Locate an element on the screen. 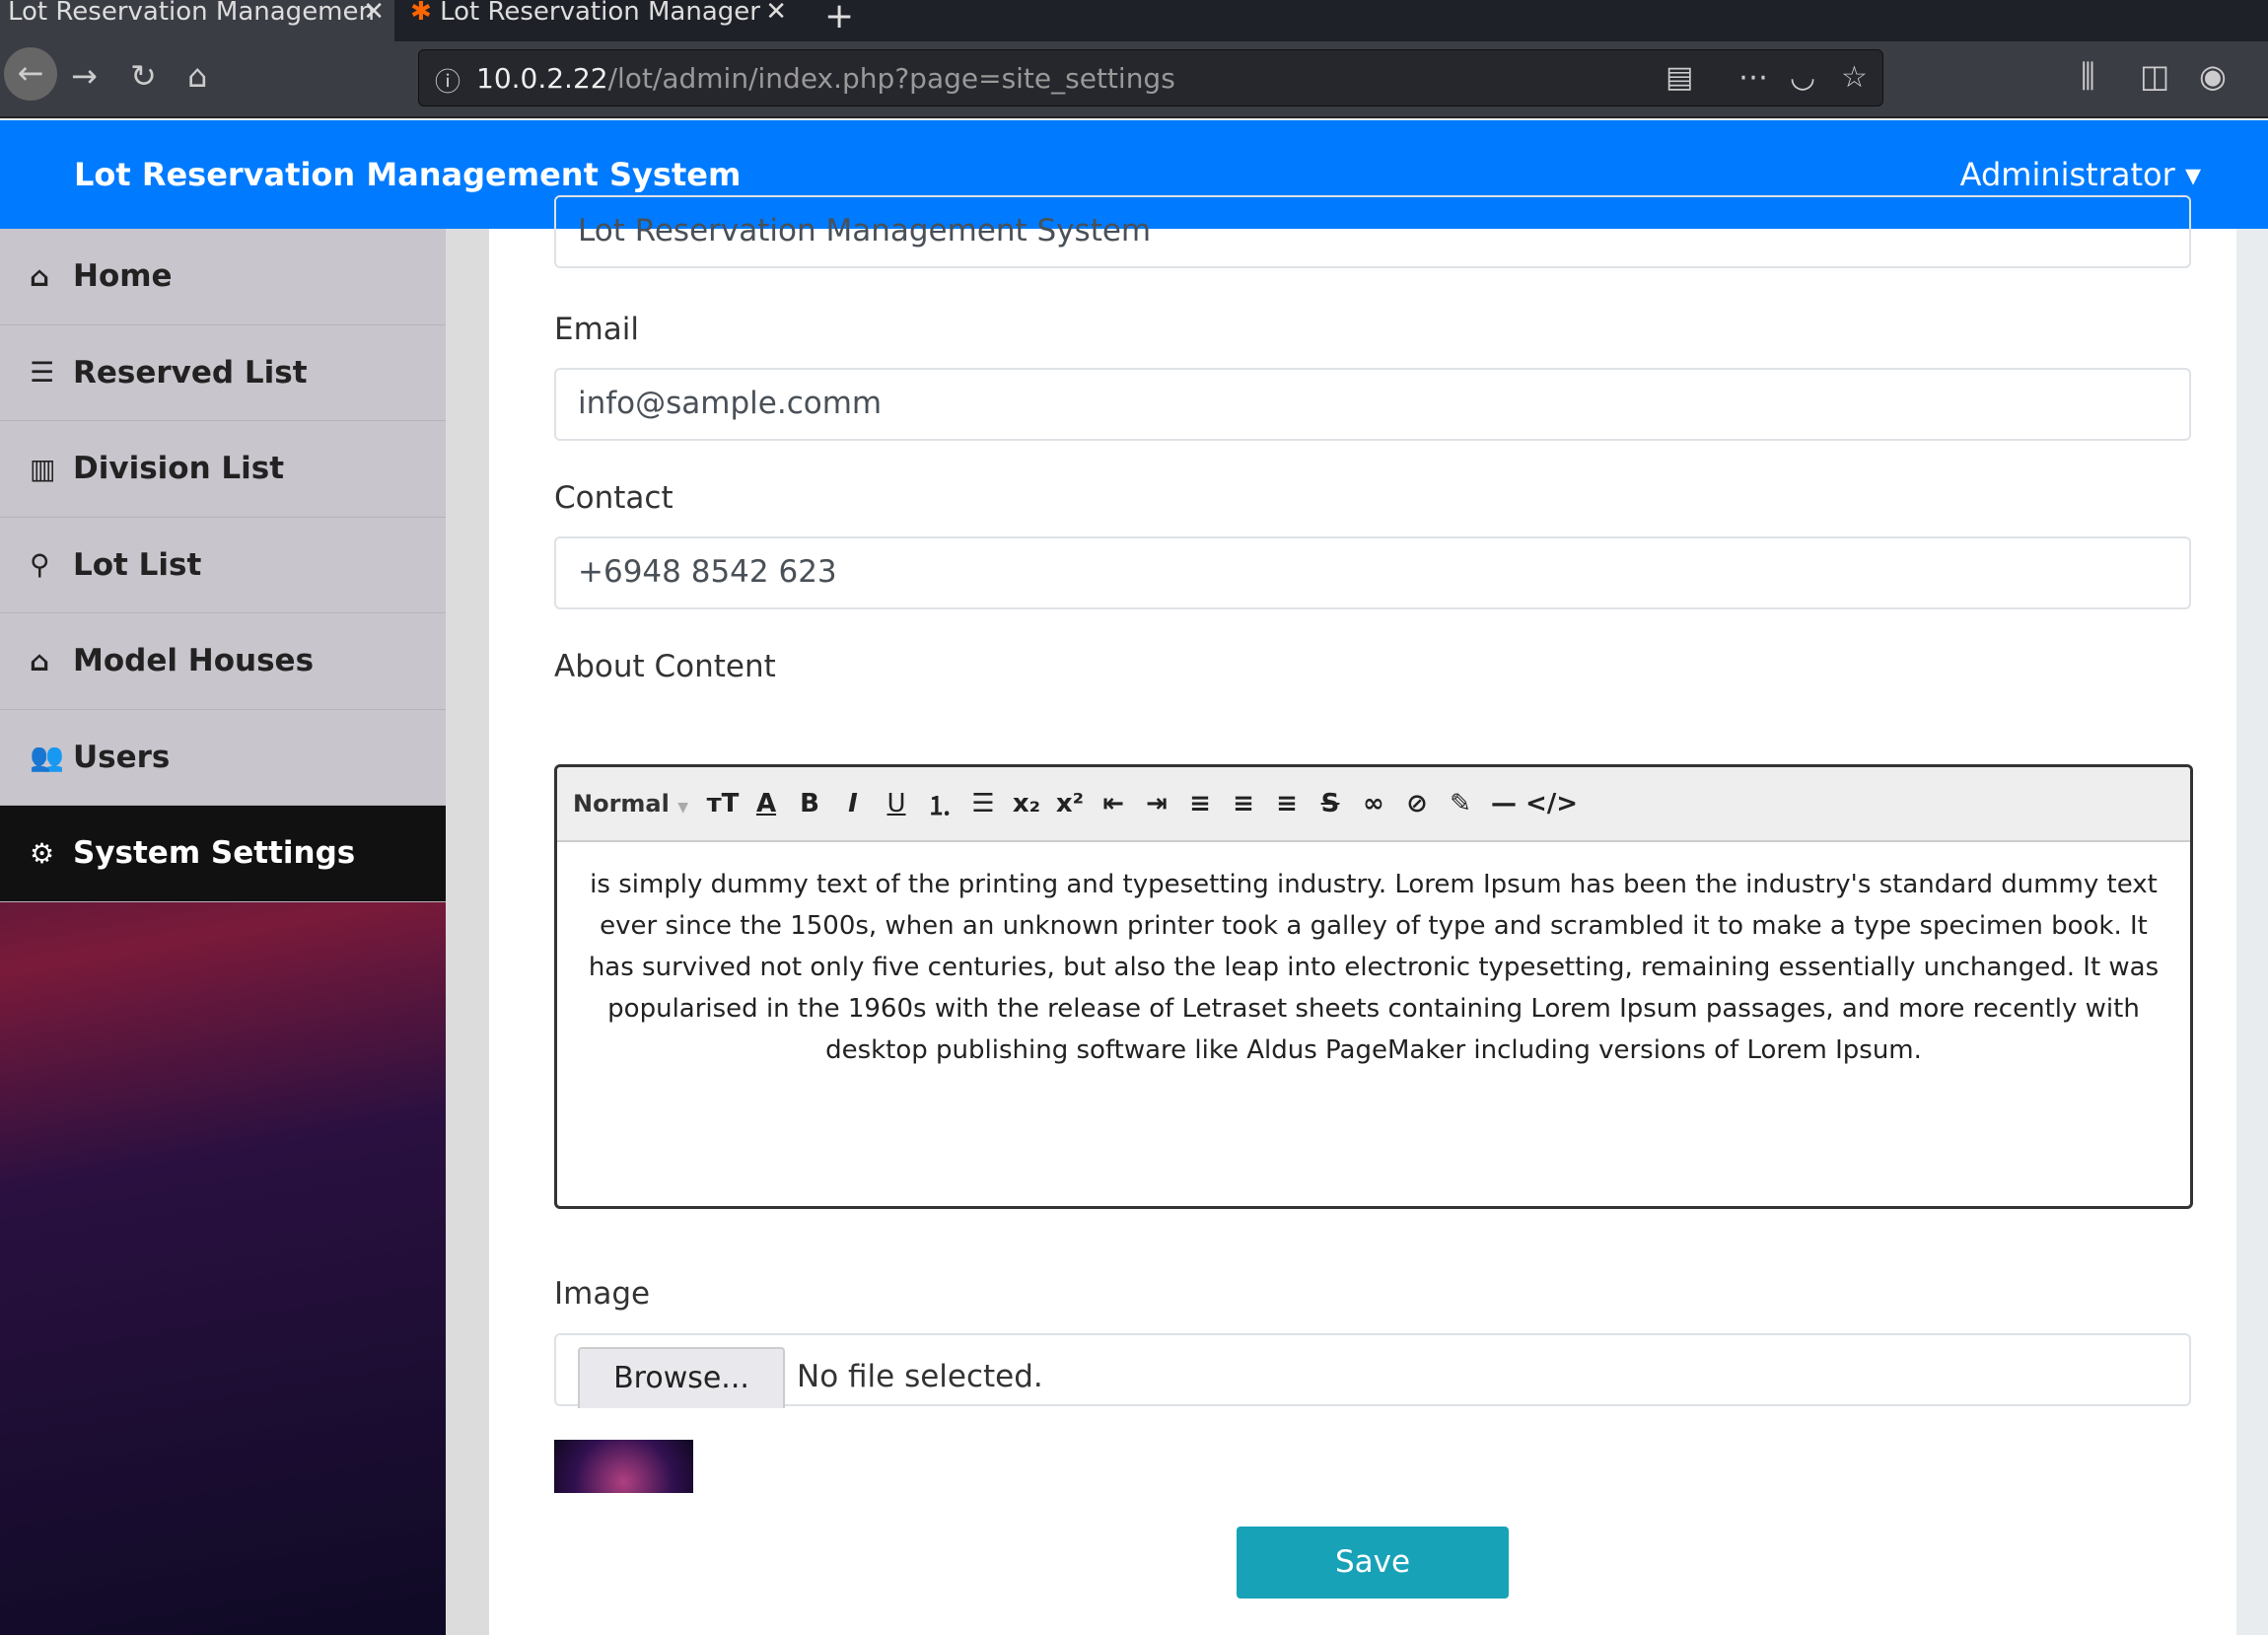  sidebar-item-label: Users is located at coordinates (122, 757).